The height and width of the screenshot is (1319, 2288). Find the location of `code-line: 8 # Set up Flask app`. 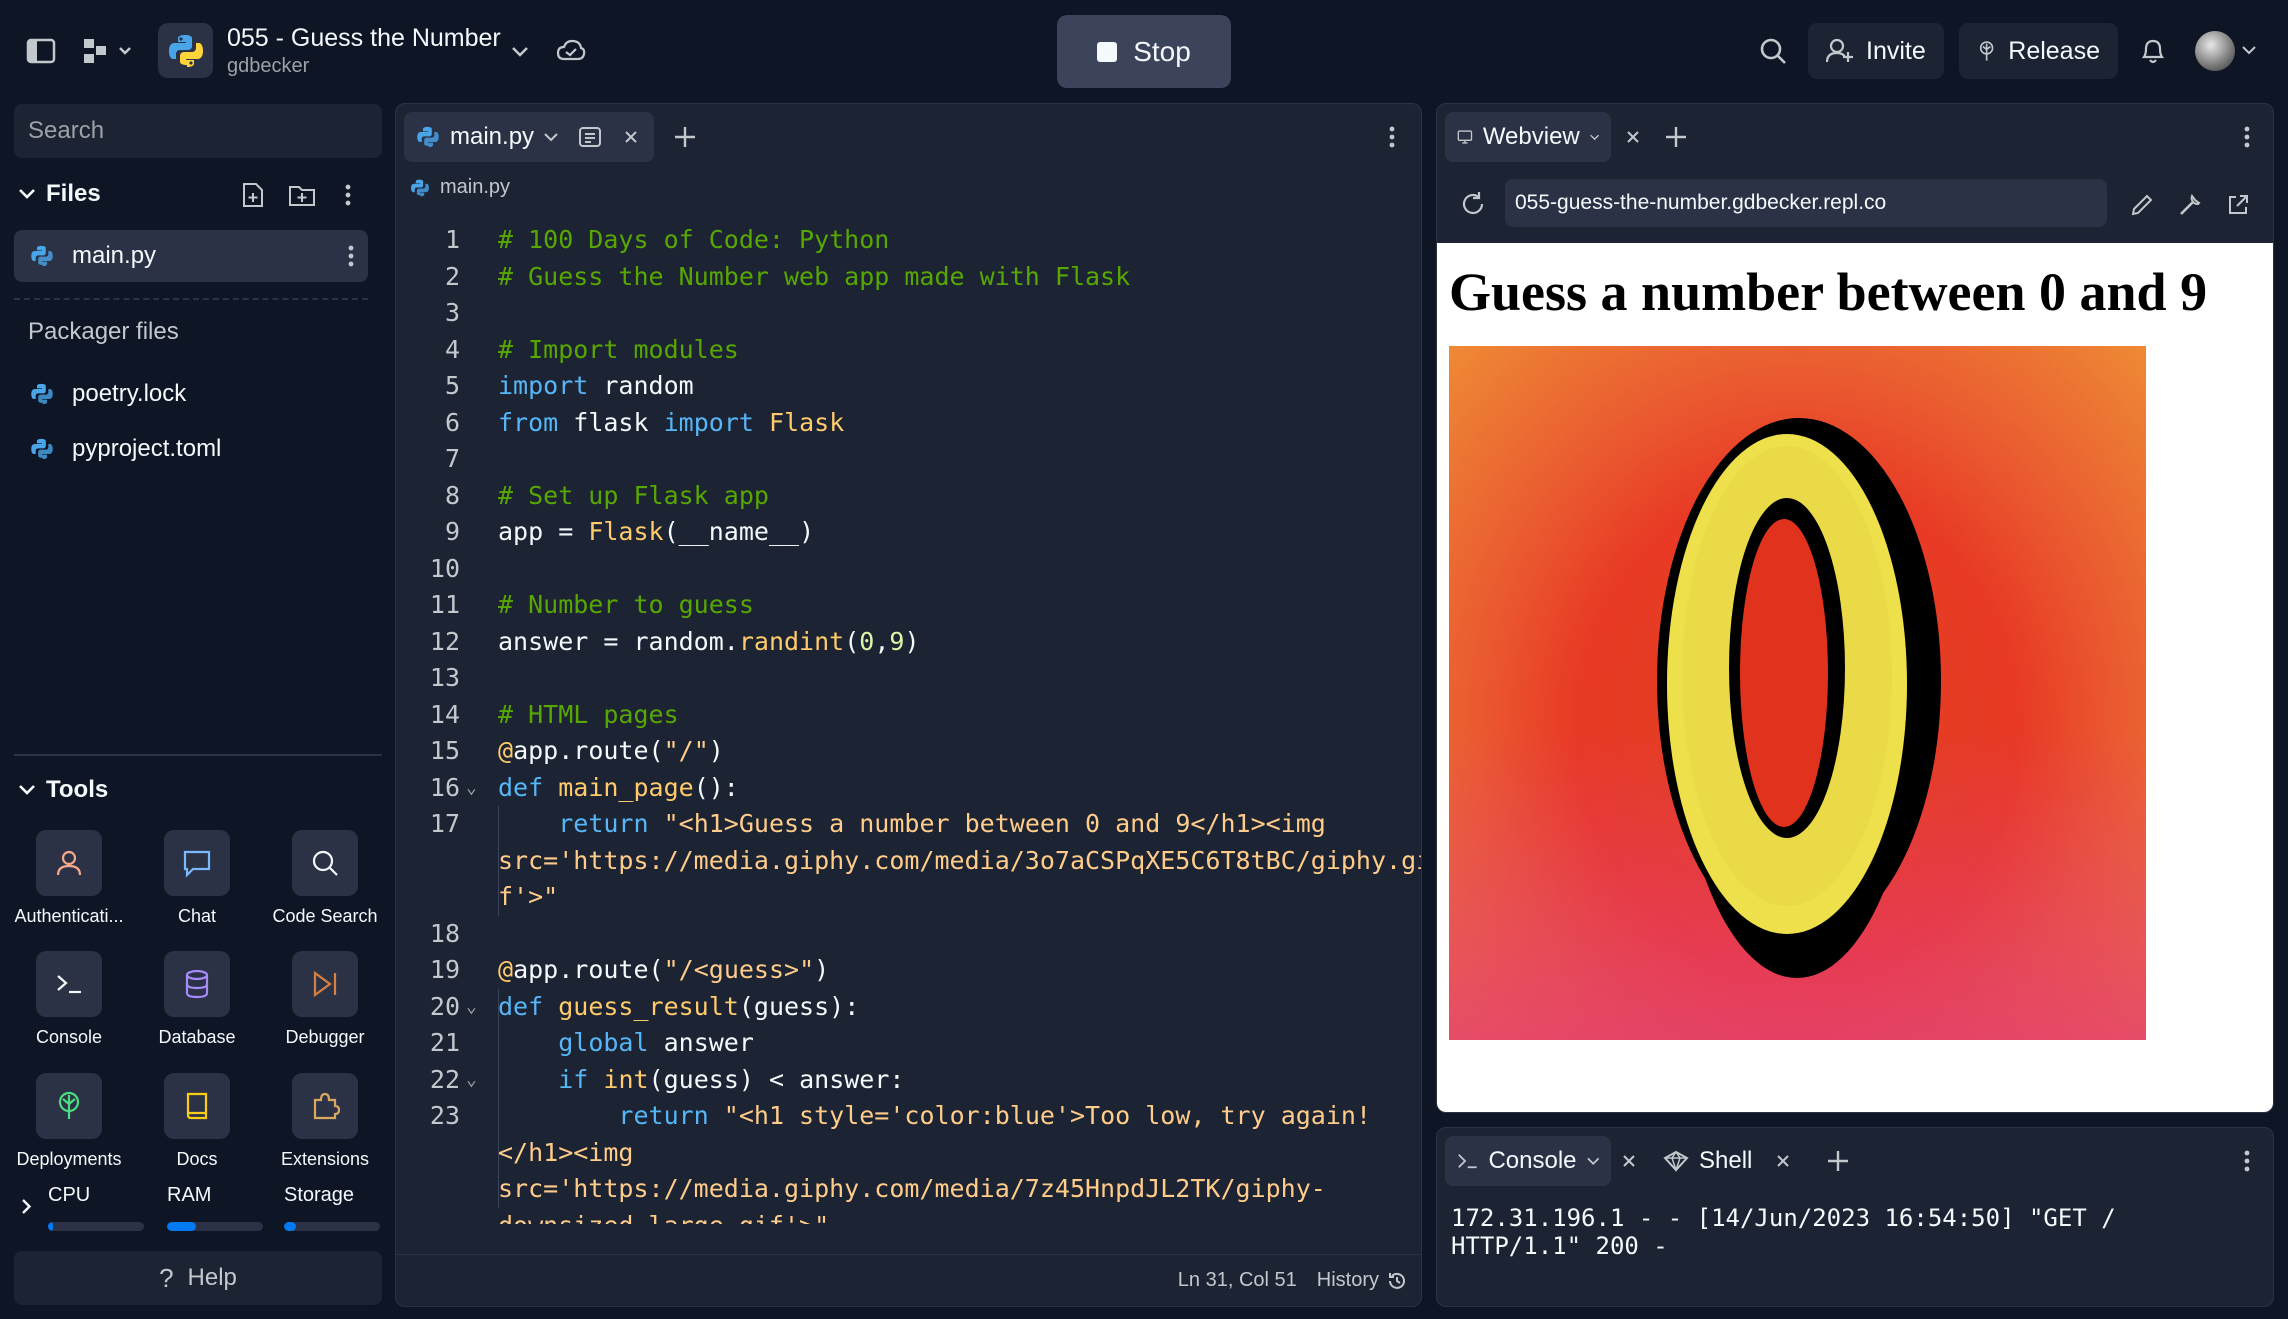

code-line: 8 # Set up Flask app is located at coordinates (908, 496).